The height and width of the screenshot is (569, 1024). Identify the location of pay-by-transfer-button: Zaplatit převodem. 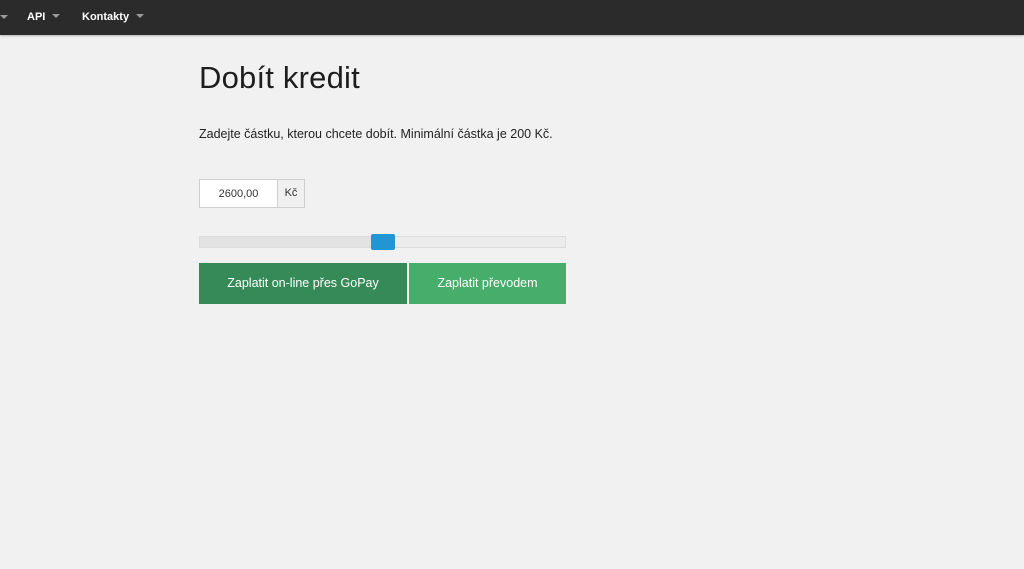
(487, 283).